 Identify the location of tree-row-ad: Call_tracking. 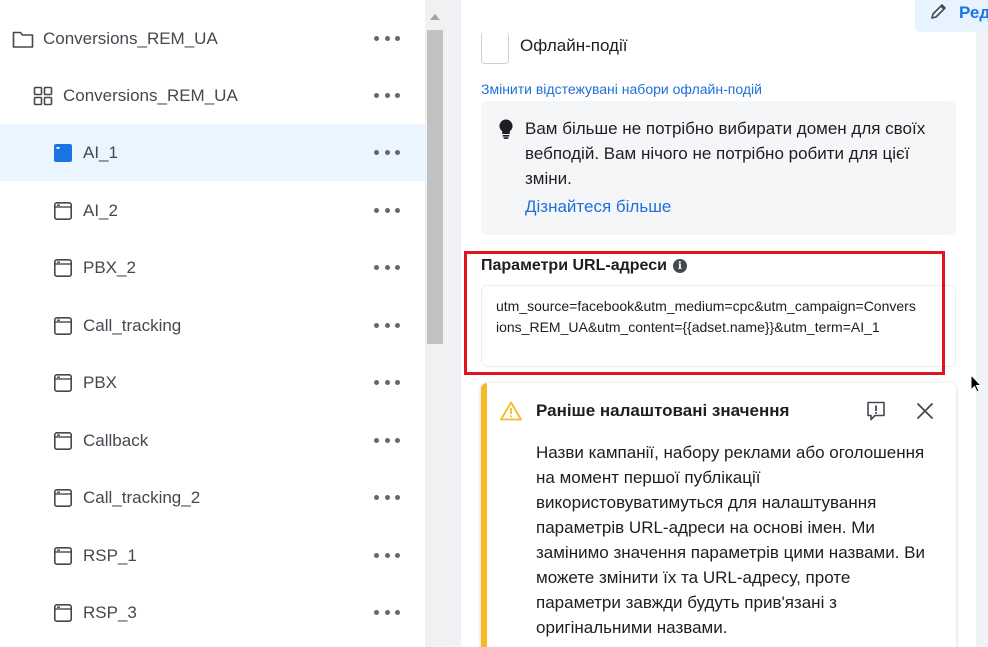
(212, 325).